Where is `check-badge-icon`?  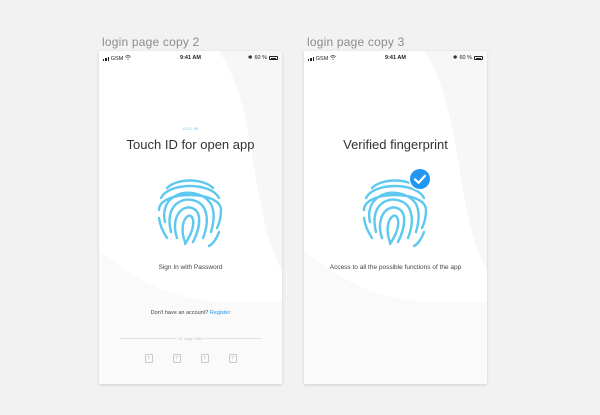
check-badge-icon is located at coordinates (420, 179).